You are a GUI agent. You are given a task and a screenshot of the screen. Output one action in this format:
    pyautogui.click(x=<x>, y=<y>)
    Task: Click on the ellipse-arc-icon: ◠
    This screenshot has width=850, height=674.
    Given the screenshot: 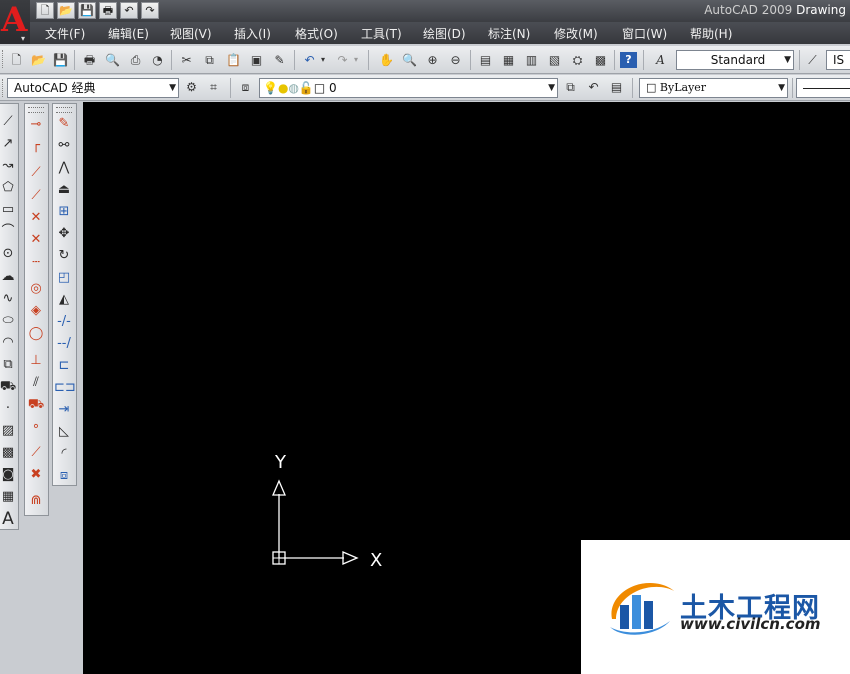 What is the action you would take?
    pyautogui.click(x=9, y=343)
    